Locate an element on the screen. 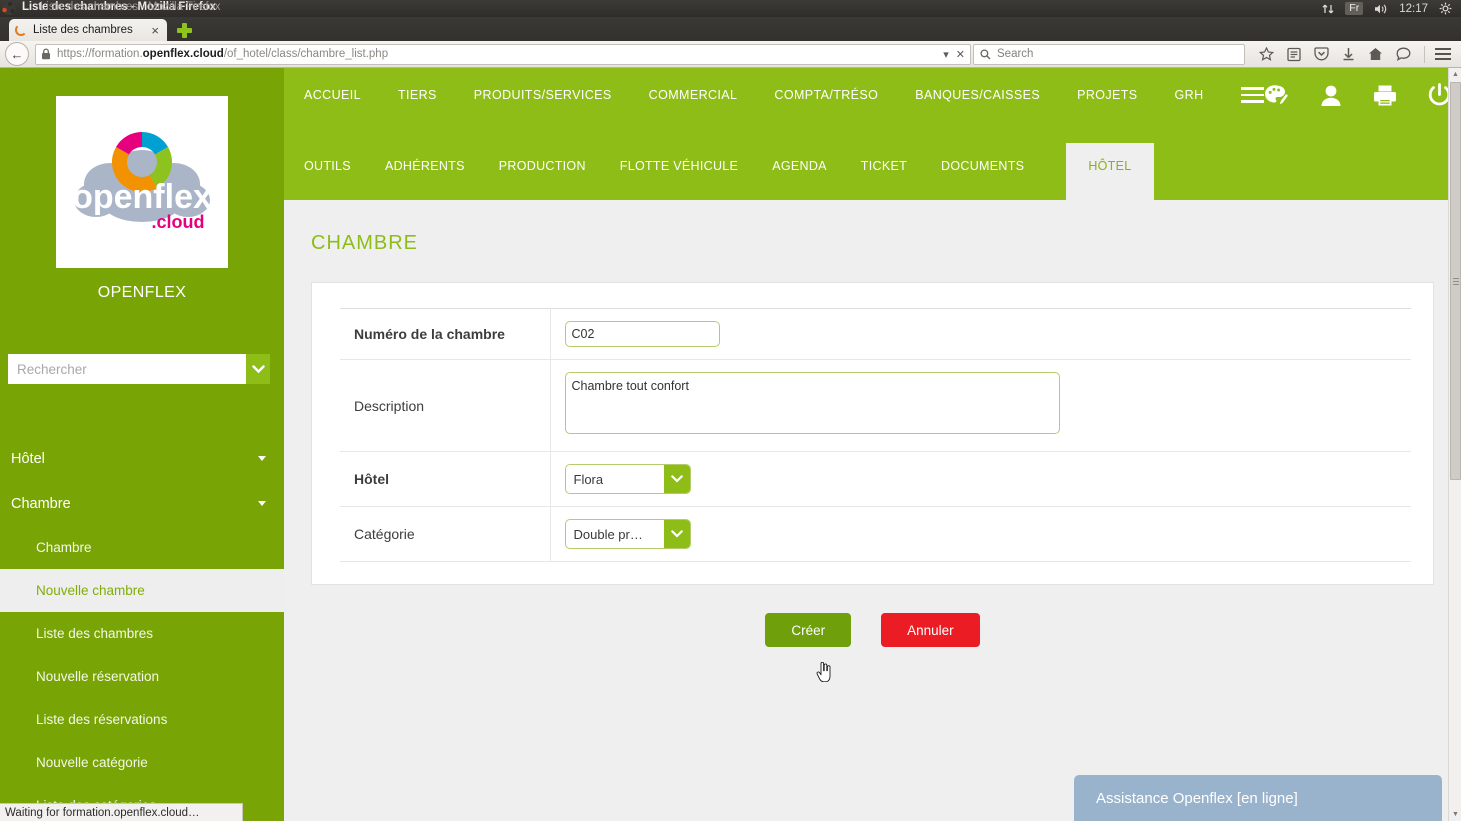  scroll-up-arrow-icon: ▲ is located at coordinates (1455, 74).